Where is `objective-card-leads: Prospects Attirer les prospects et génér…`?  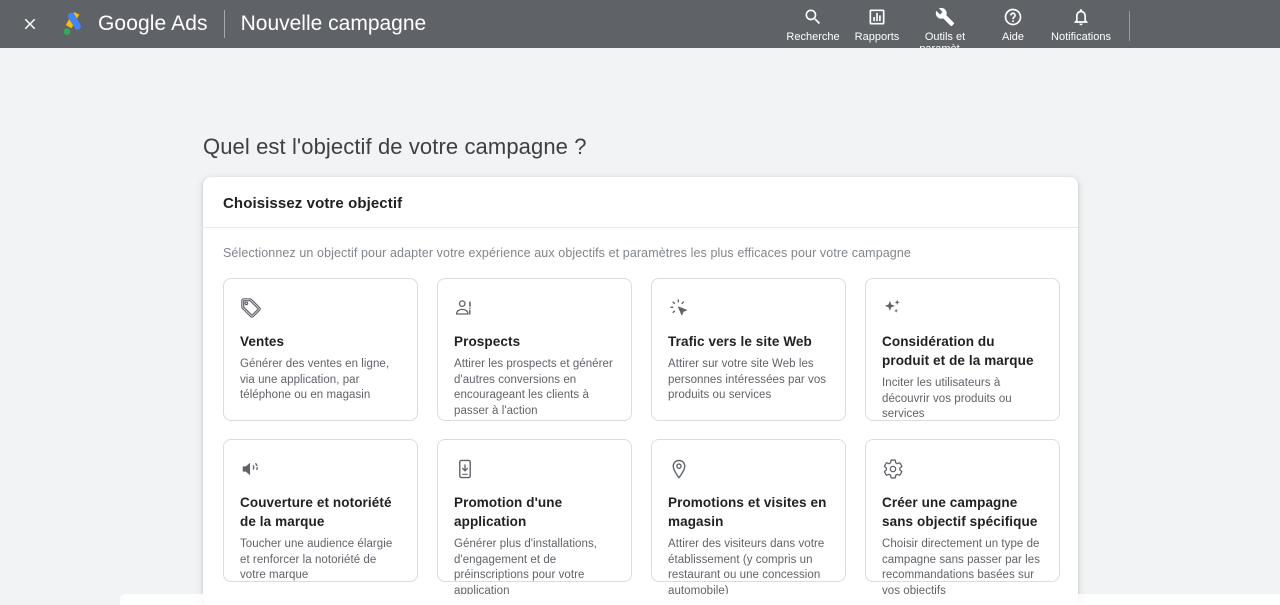
objective-card-leads: Prospects Attirer les prospects et génér… is located at coordinates (534, 349).